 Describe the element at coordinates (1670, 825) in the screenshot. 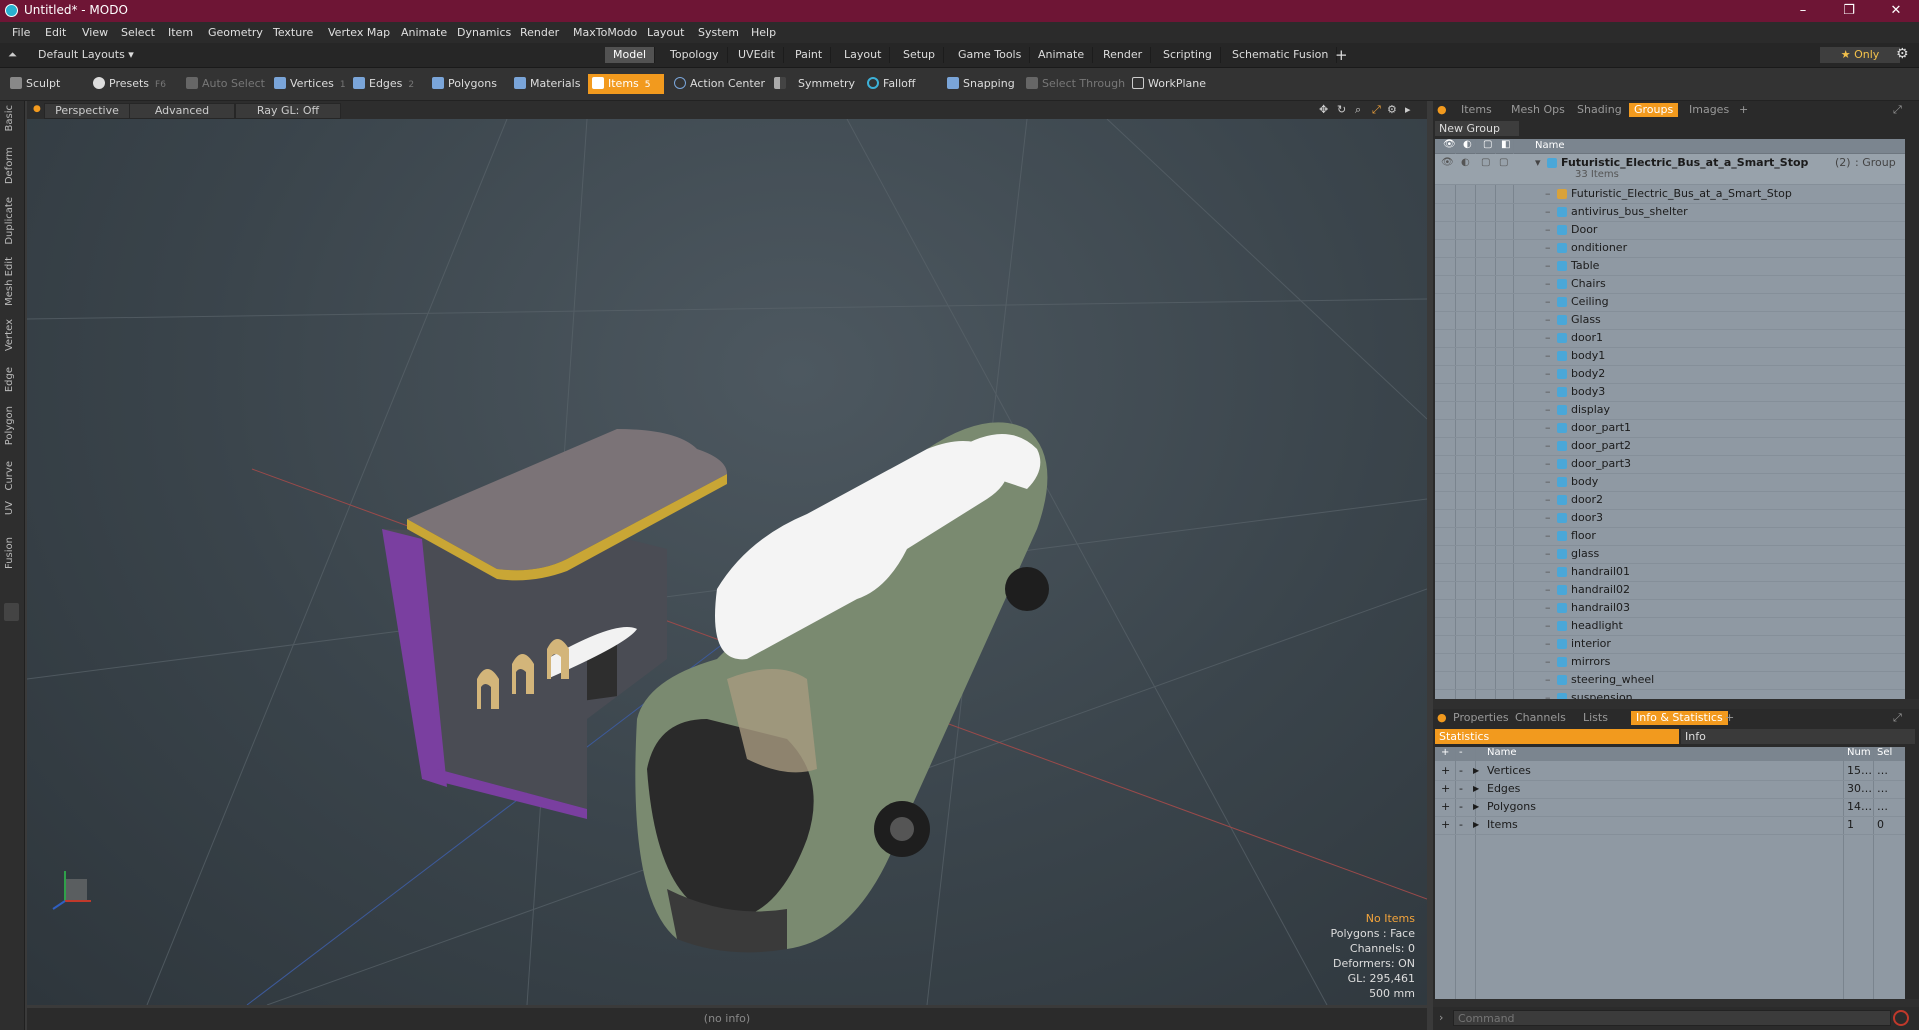

I see `stats-row: + - ▶ Items 1 0` at that location.